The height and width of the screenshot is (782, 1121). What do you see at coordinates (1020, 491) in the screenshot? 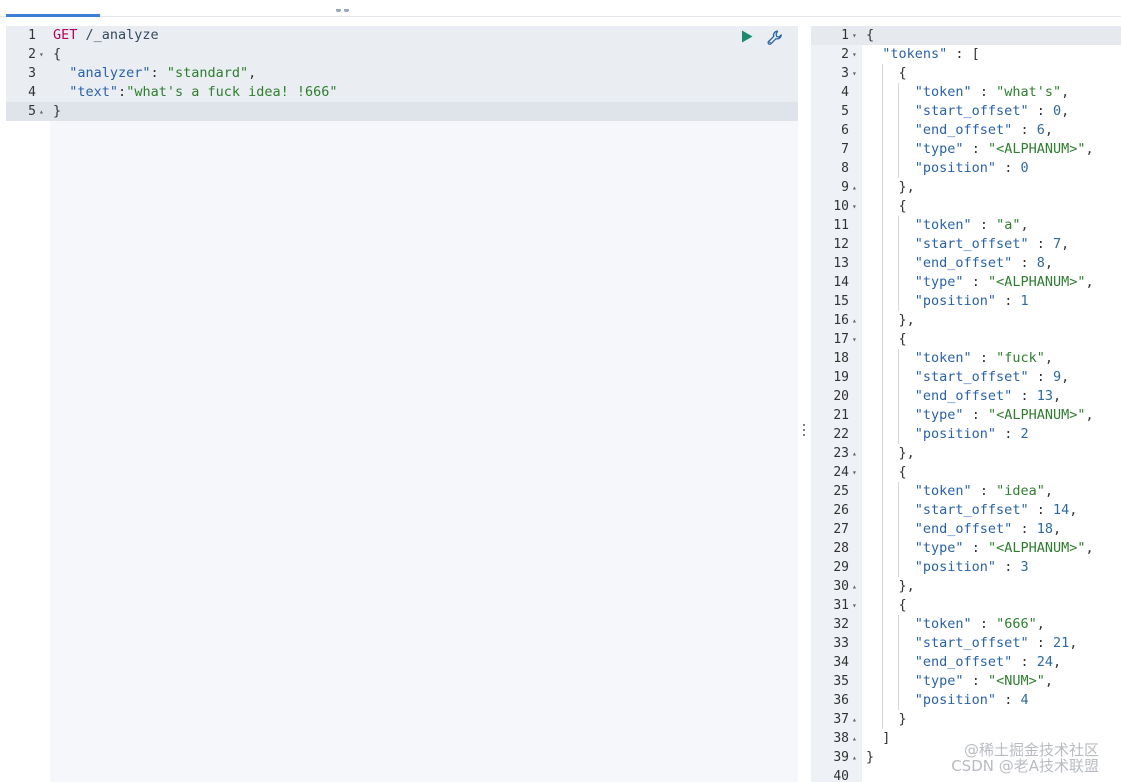
I see `token-value: "idea"` at bounding box center [1020, 491].